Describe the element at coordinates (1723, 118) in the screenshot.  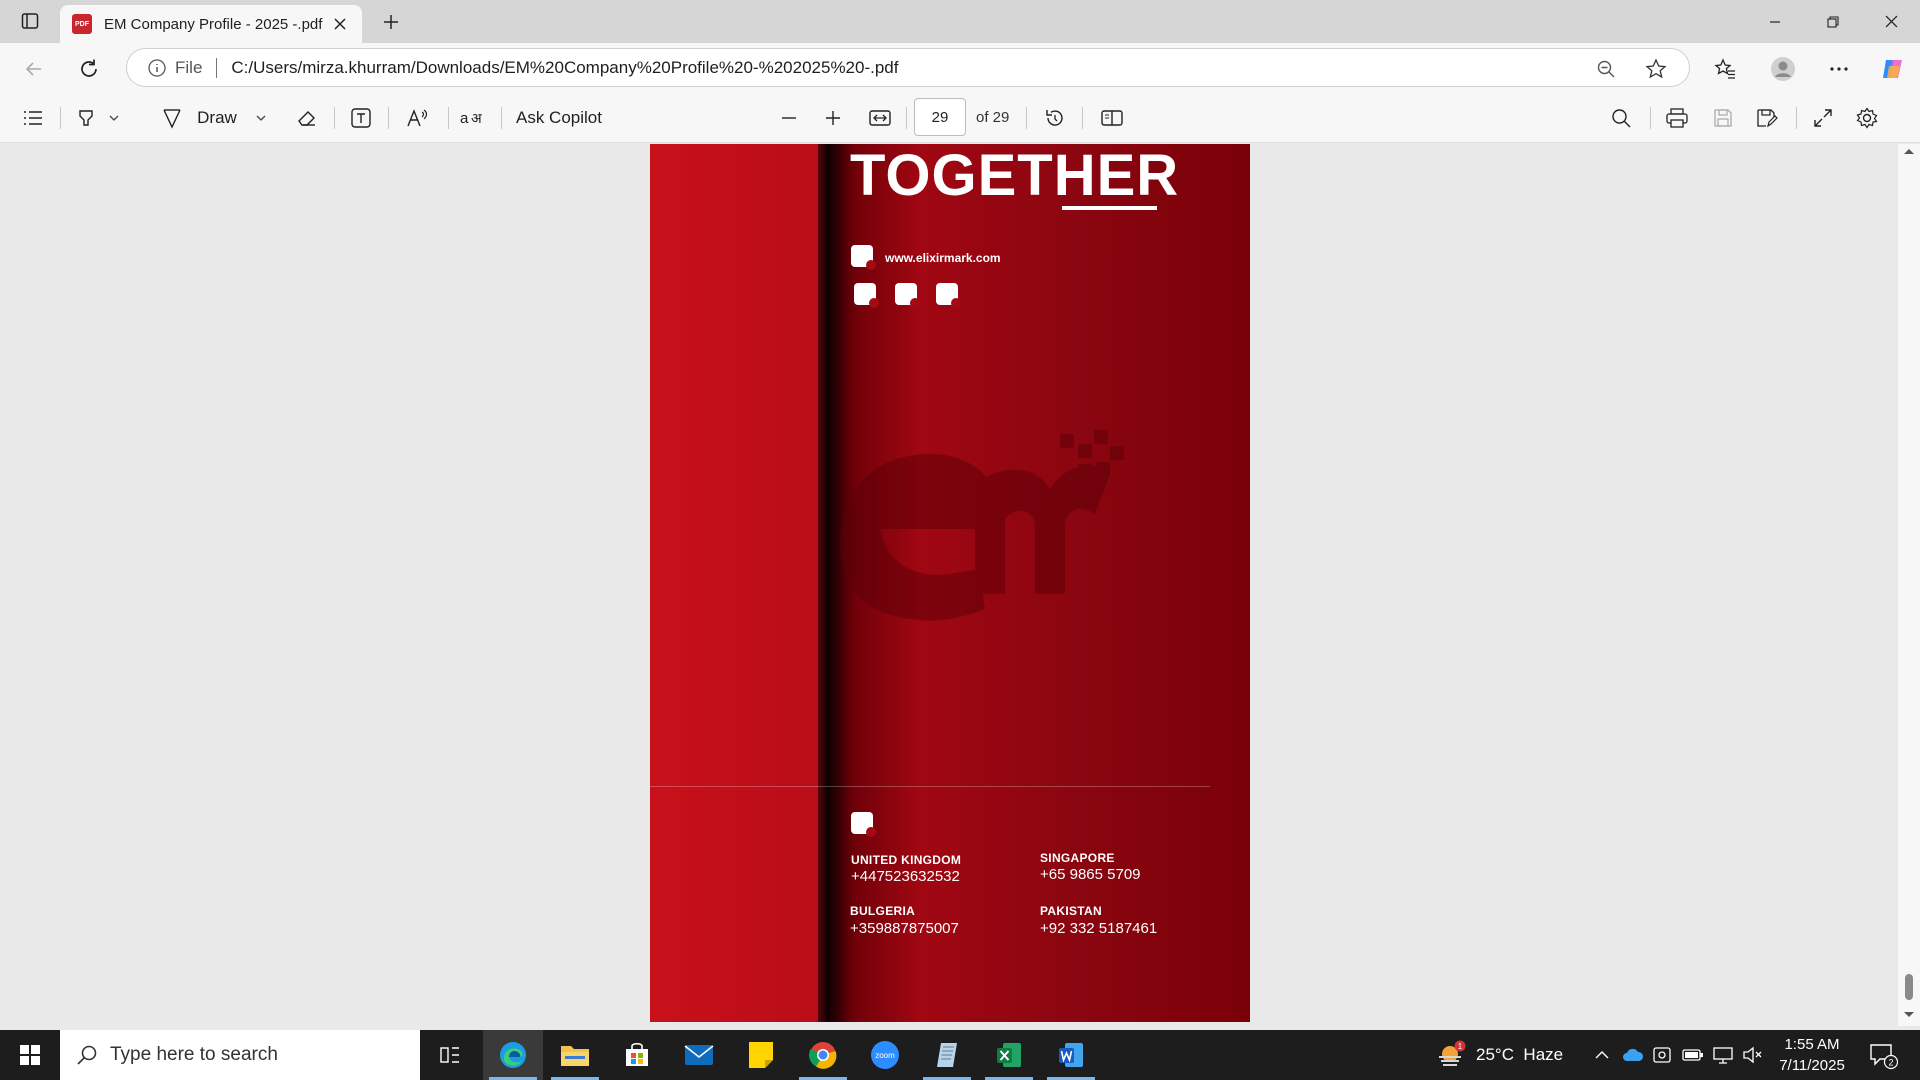
I see `save-button` at that location.